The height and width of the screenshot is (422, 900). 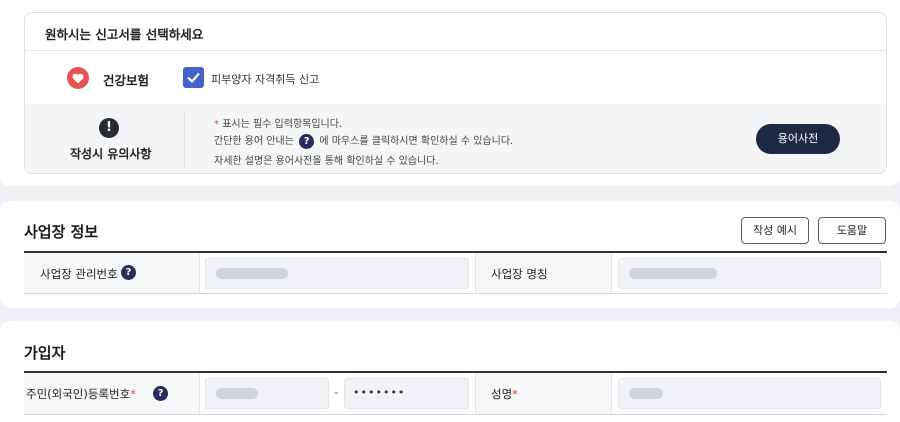 I want to click on notice-line-1: * 표시는 필수 입력항목입니다., so click(x=278, y=124).